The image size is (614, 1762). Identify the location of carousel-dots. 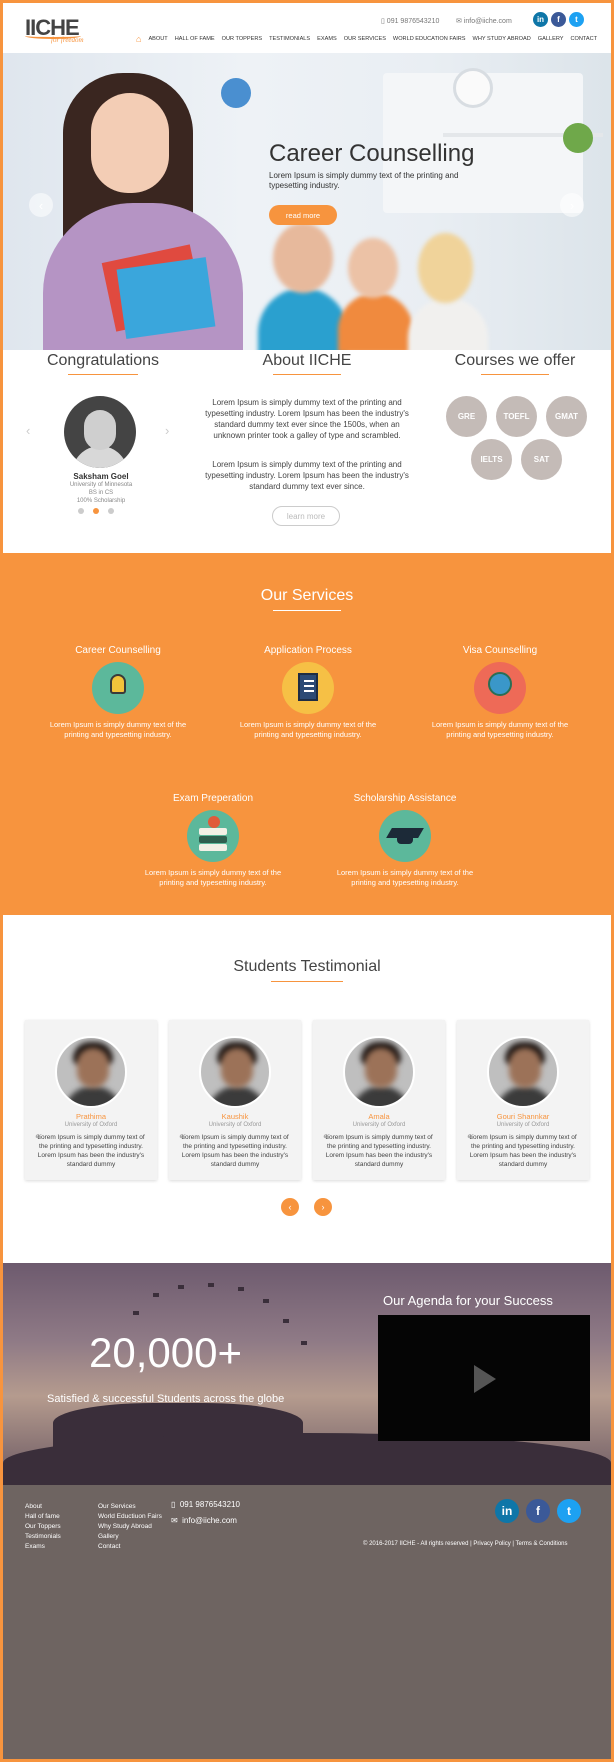
(96, 511).